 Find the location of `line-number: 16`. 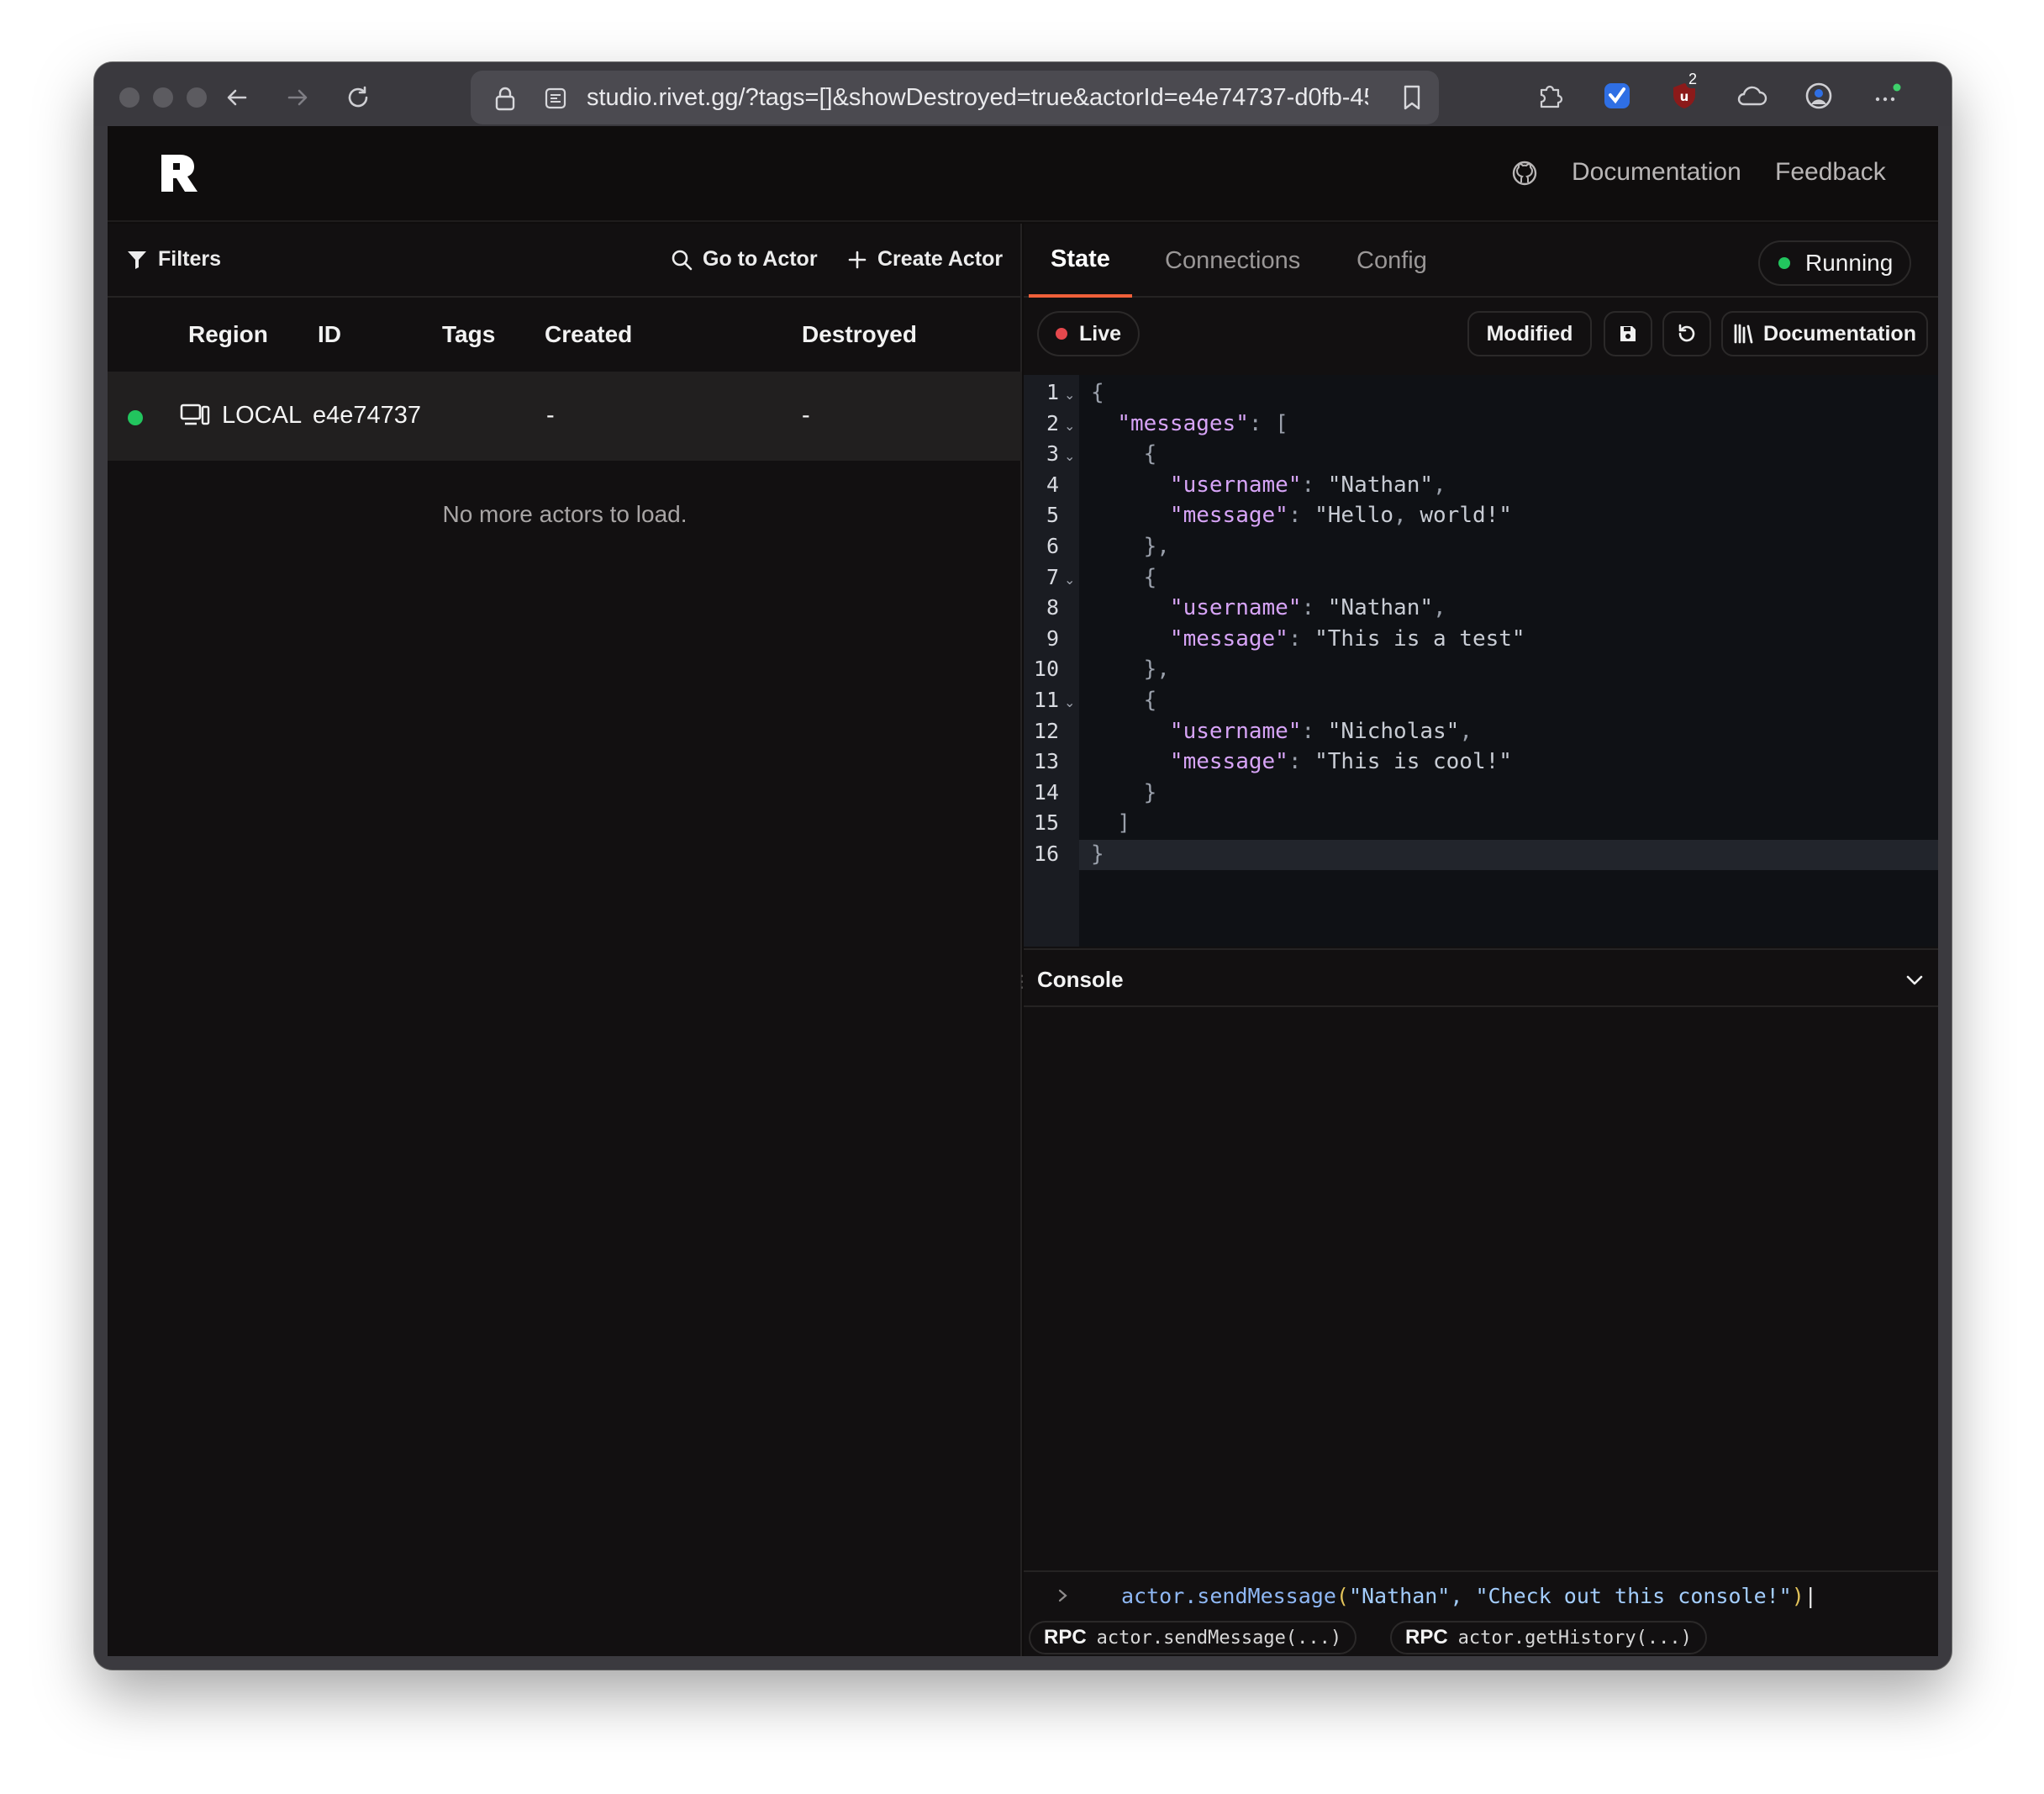

line-number: 16 is located at coordinates (1046, 854).